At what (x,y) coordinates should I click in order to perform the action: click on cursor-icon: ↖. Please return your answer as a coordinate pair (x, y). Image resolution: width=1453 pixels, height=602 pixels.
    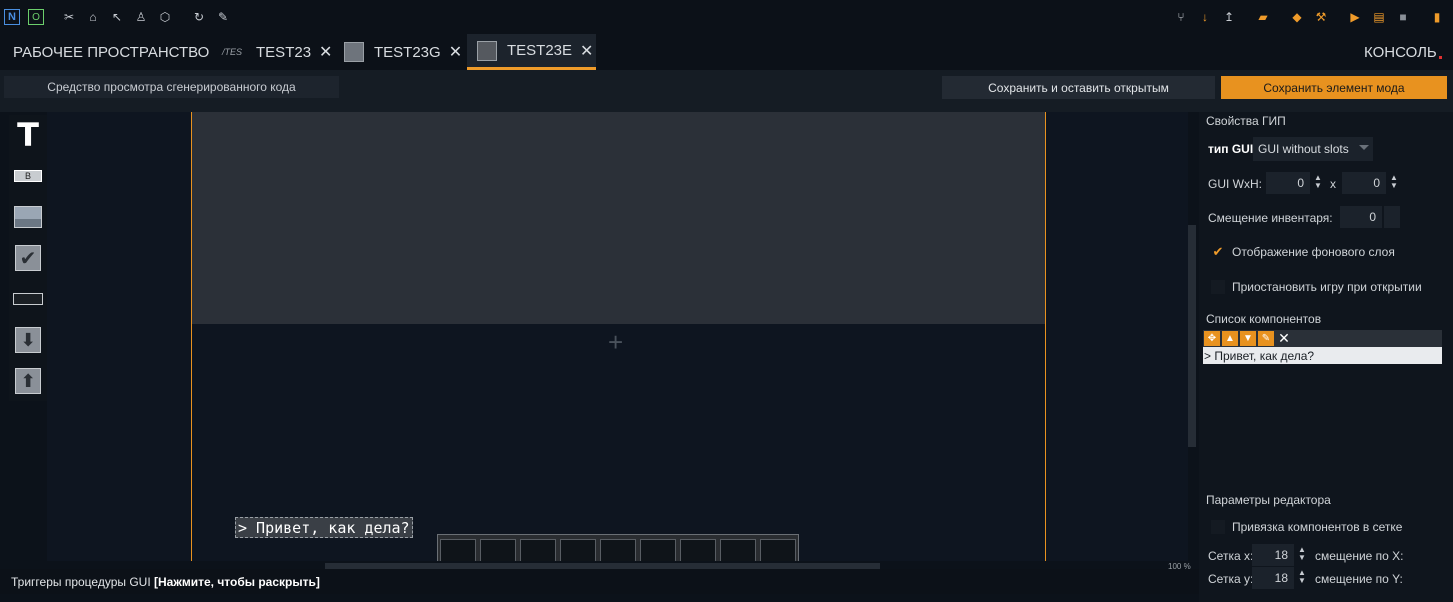
    Looking at the image, I should click on (117, 17).